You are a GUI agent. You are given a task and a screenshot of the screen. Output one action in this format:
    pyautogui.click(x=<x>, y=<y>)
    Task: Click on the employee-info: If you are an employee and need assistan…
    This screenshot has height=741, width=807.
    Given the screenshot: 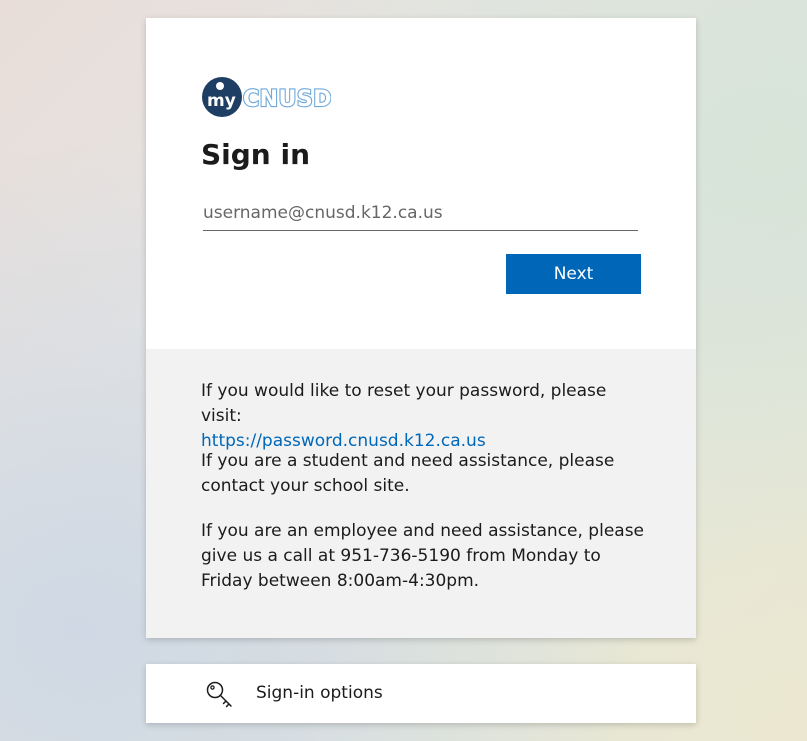 What is the action you would take?
    pyautogui.click(x=423, y=556)
    